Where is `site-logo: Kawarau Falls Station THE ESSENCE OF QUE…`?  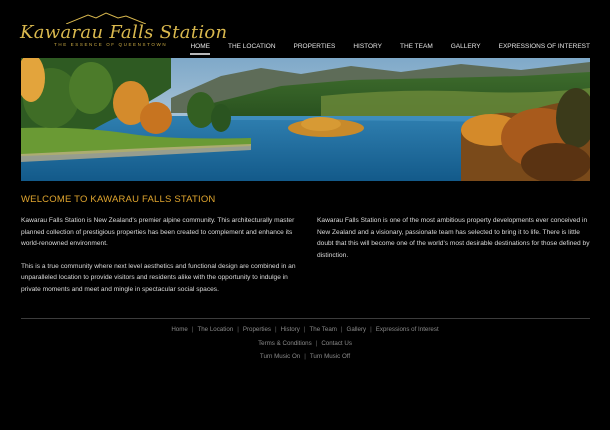
site-logo: Kawarau Falls Station THE ESSENCE OF QUE… is located at coordinates (123, 31).